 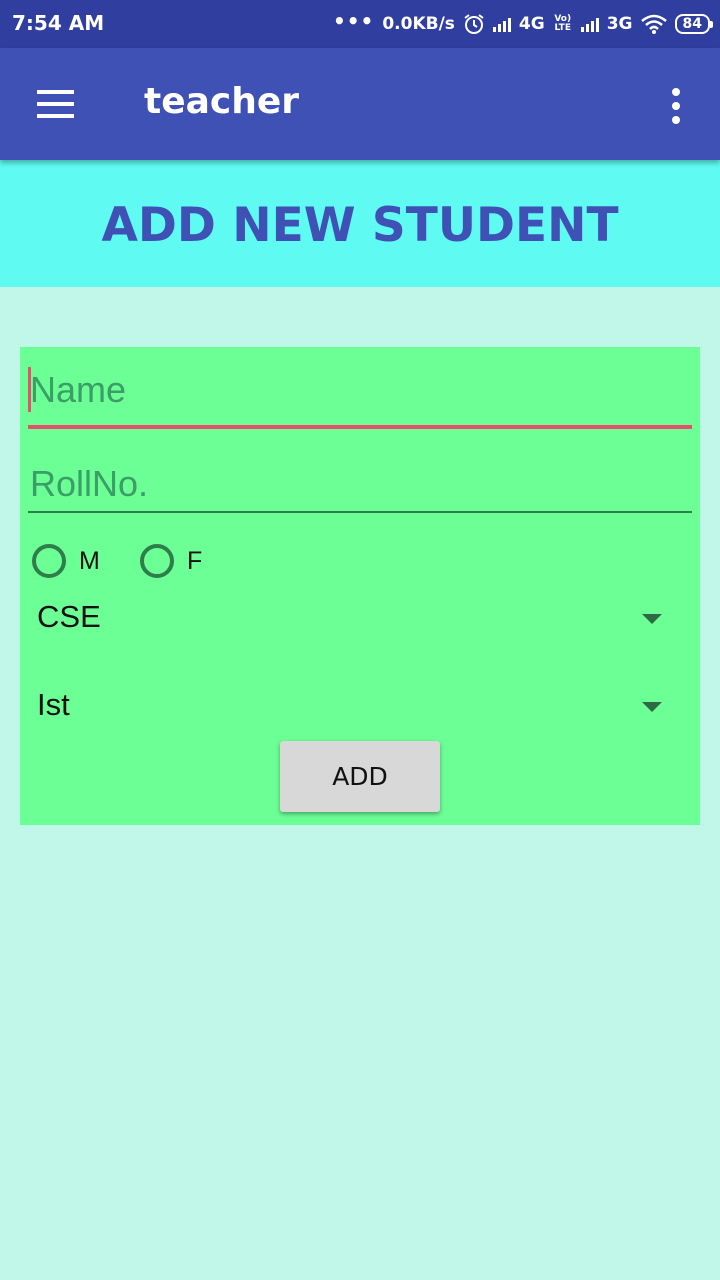 I want to click on network-speed: 0.0KB/s, so click(x=418, y=24).